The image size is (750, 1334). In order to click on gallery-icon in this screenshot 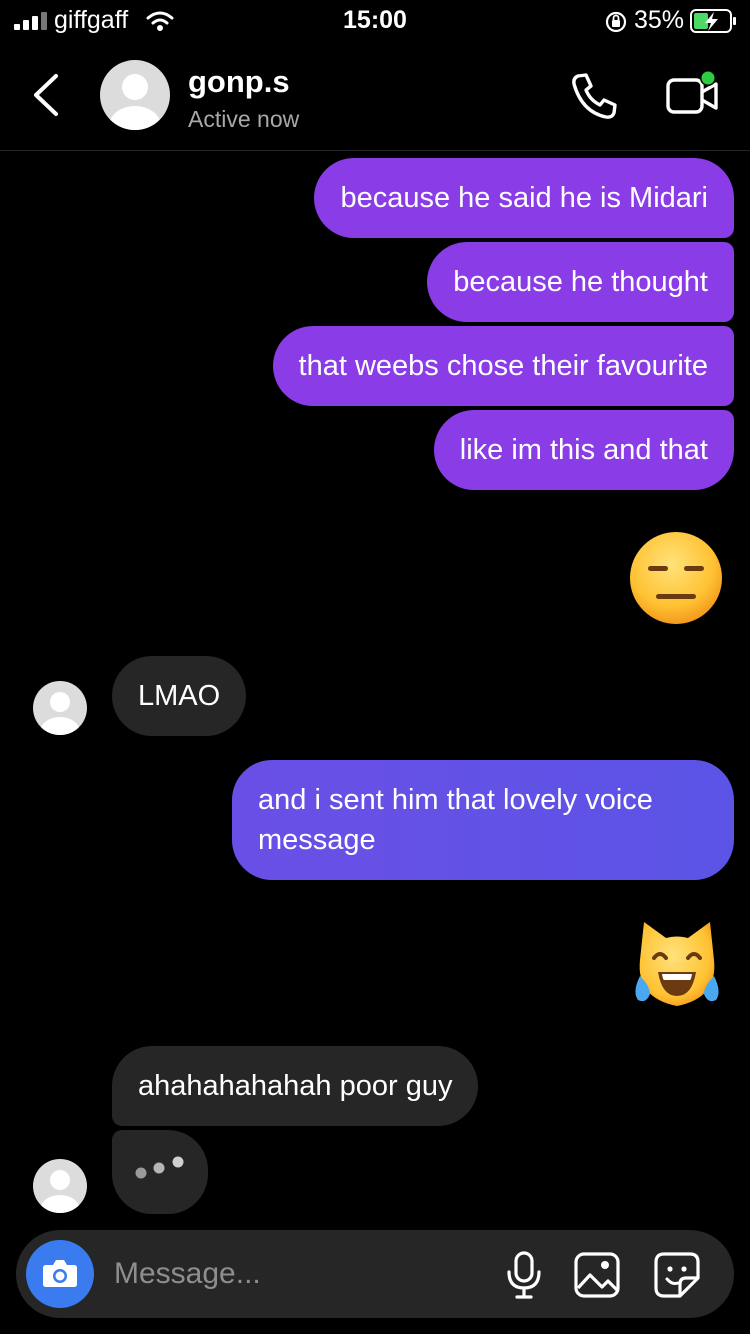, I will do `click(597, 1275)`.